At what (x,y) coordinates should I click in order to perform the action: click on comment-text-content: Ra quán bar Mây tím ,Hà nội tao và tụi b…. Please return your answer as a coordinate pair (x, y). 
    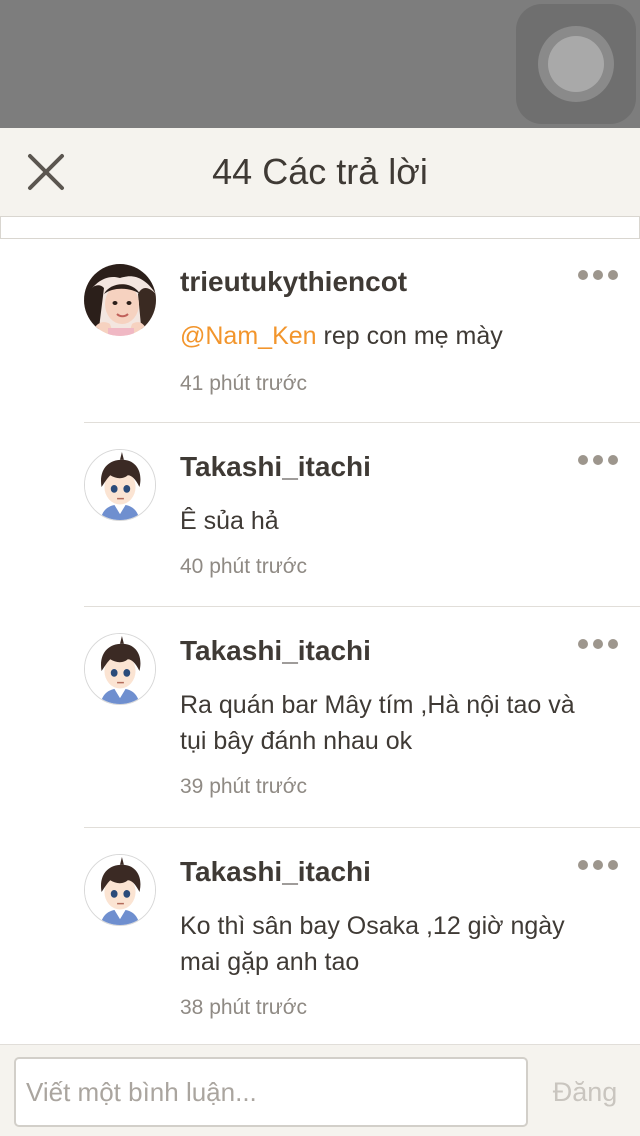
    Looking at the image, I should click on (377, 723).